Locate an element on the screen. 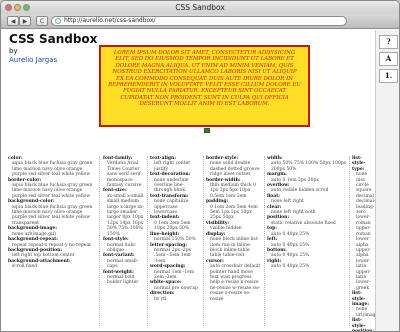 The image size is (400, 332). property-values: auto 0 40px 25% is located at coordinates (307, 266).